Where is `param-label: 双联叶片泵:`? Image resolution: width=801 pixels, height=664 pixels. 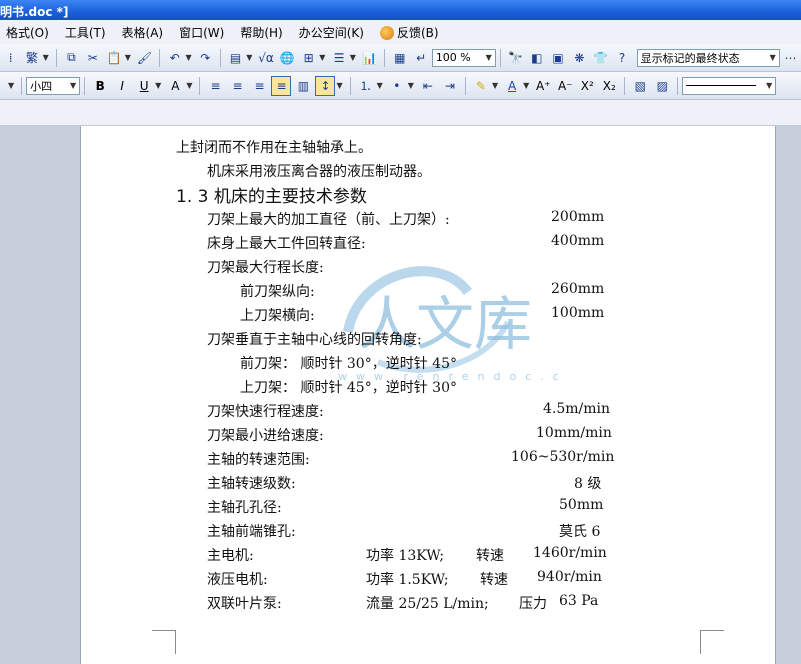
param-label: 双联叶片泵: is located at coordinates (244, 604).